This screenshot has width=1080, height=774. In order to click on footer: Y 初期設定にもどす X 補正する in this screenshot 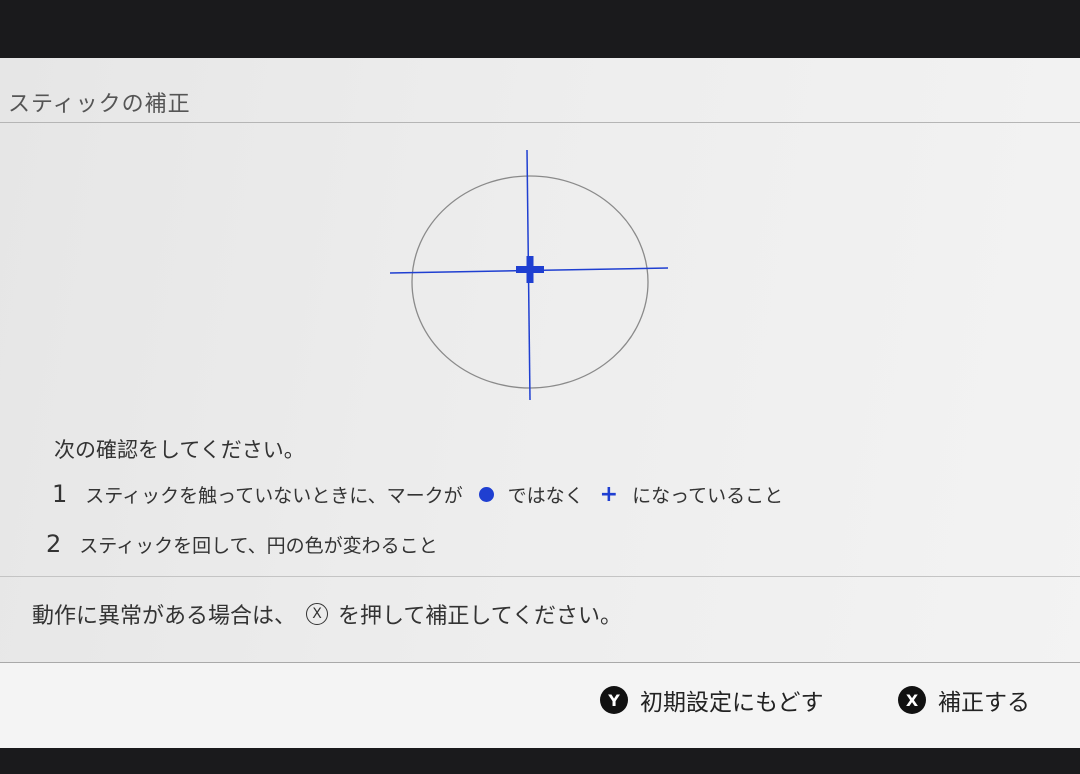, I will do `click(540, 705)`.